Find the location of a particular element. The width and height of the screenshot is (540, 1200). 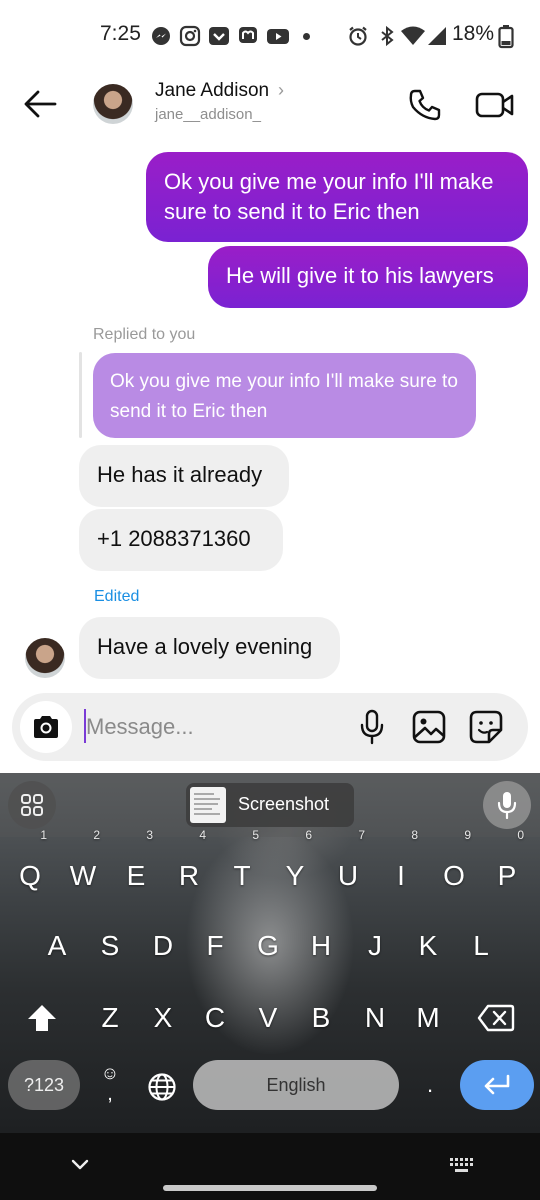

key-d: D is located at coordinates (163, 946).